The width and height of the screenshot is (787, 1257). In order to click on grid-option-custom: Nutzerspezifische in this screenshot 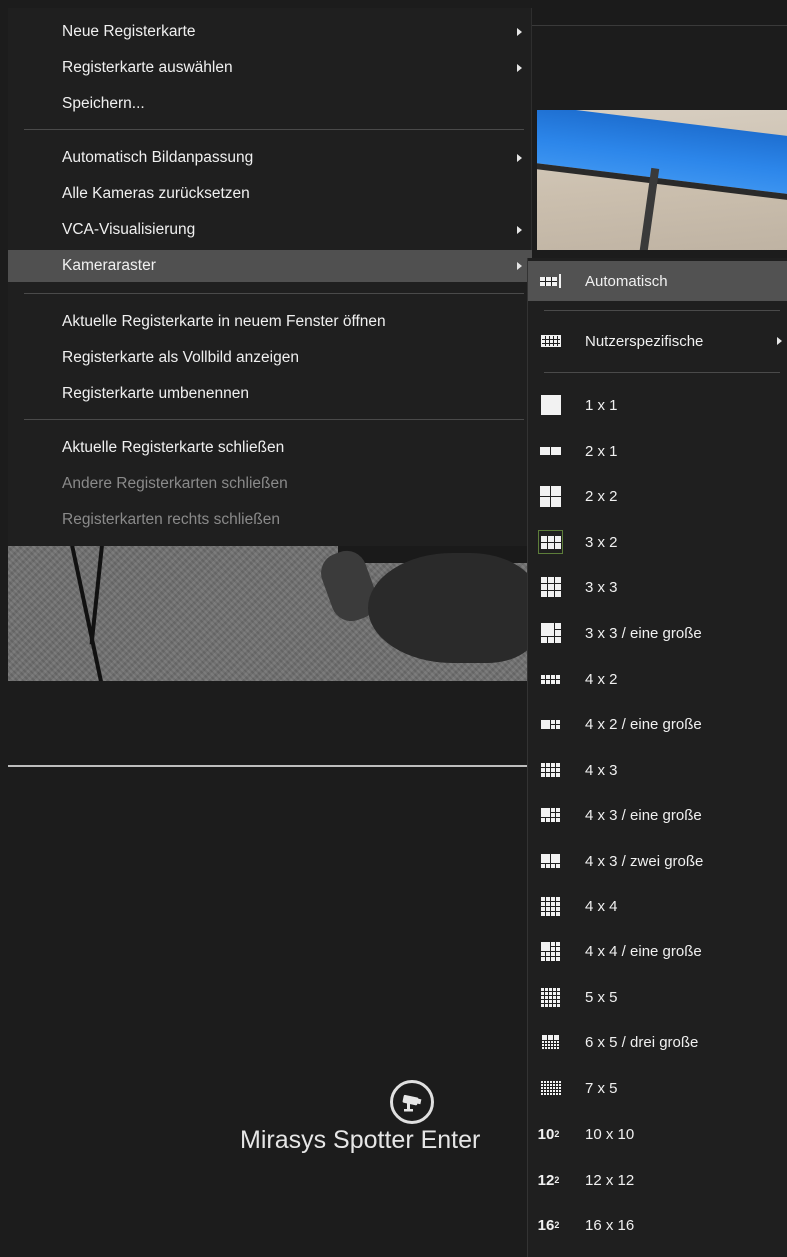, I will do `click(657, 341)`.